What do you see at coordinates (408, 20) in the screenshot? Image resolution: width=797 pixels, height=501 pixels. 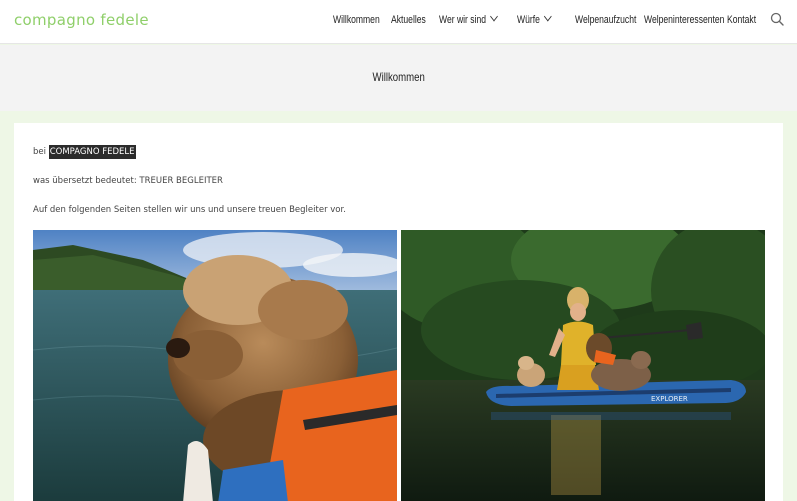 I see `nav-item-aktuelles: Aktuelles` at bounding box center [408, 20].